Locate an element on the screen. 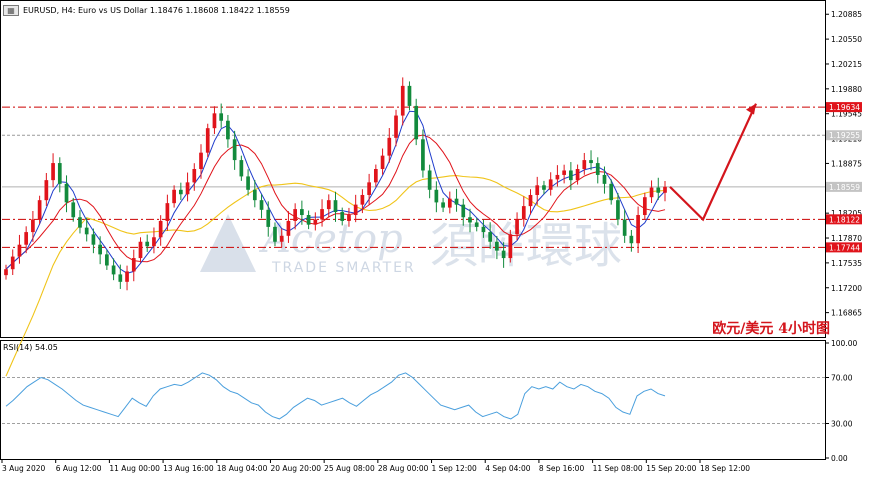 The width and height of the screenshot is (870, 481). chart-window-icon: ▦ is located at coordinates (11, 10).